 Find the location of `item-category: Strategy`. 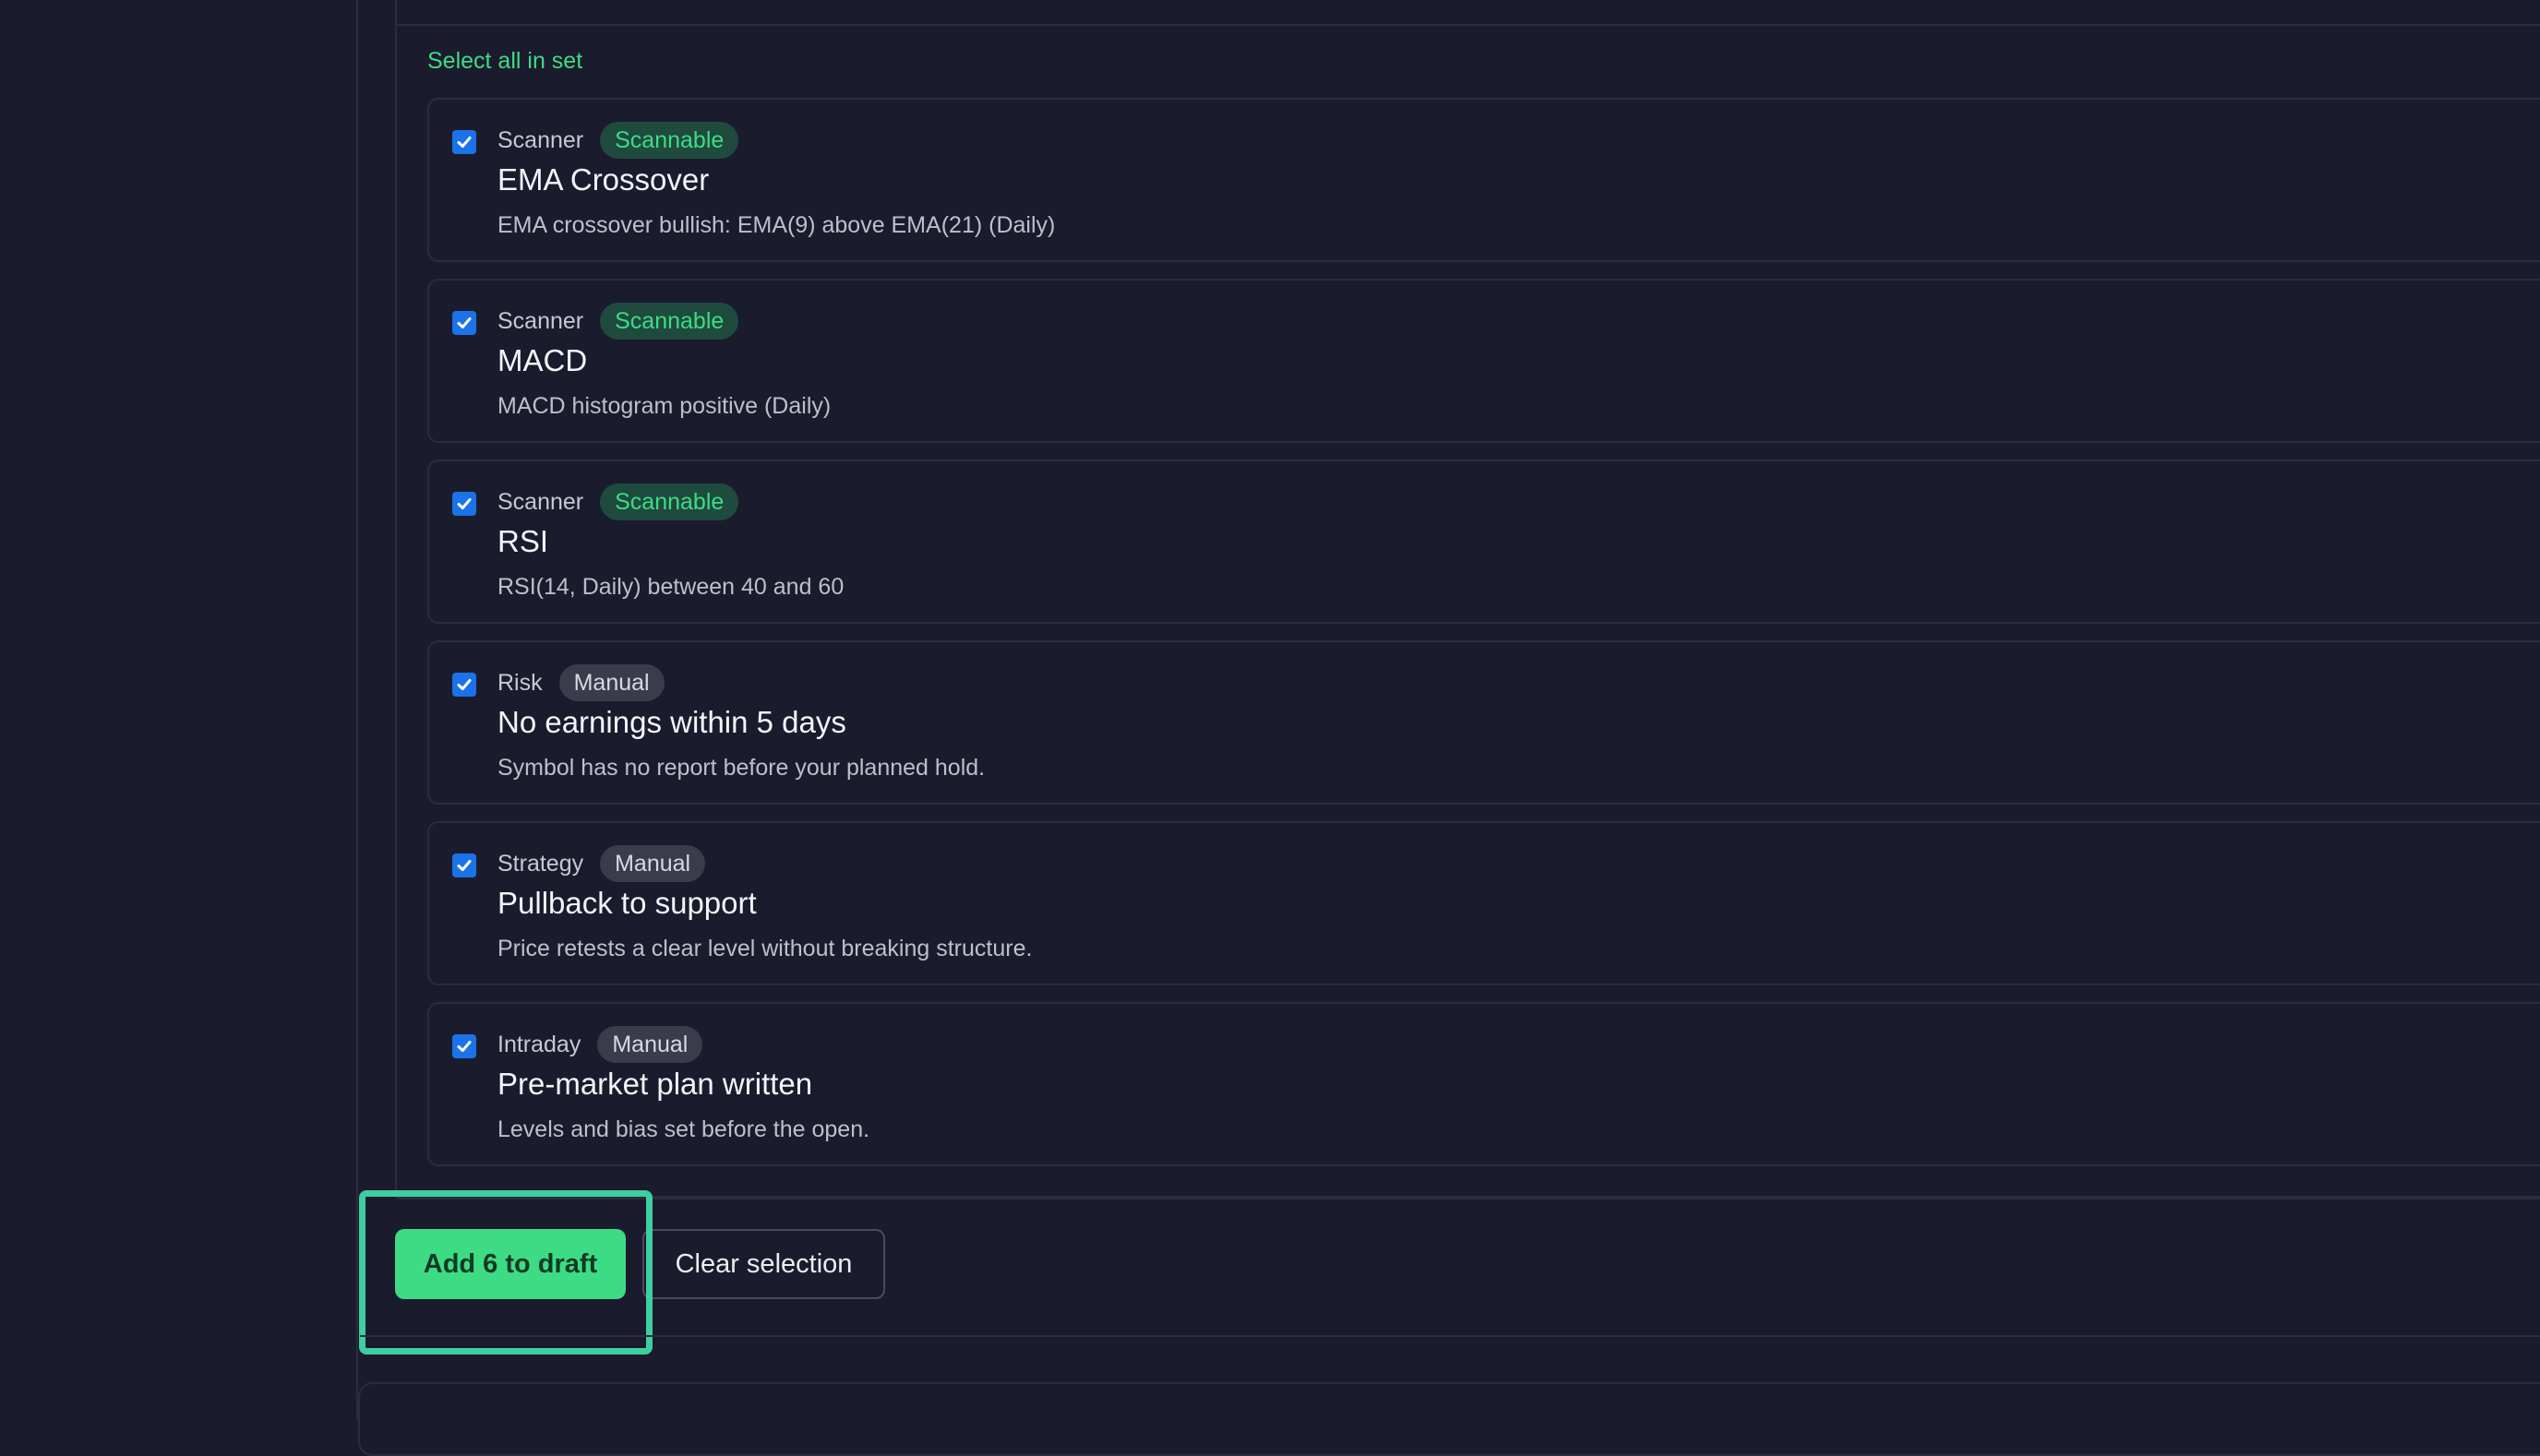

item-category: Strategy is located at coordinates (540, 863).